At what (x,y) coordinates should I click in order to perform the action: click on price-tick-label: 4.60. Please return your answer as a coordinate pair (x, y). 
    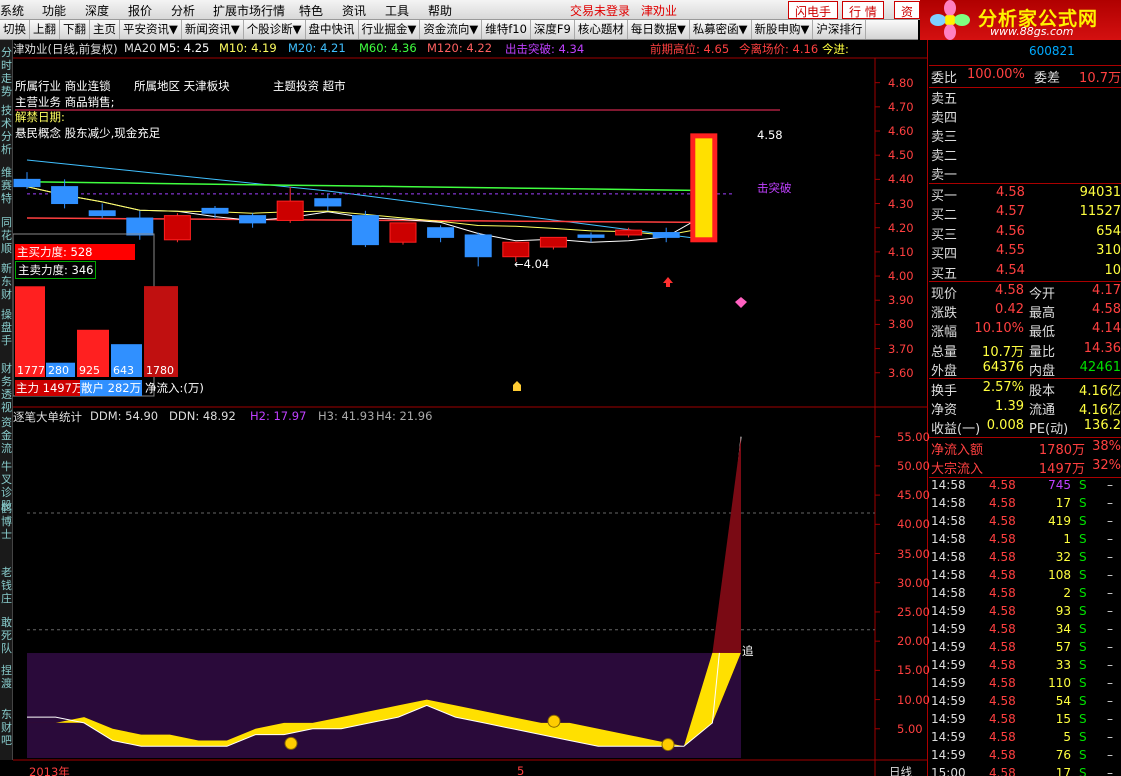
    Looking at the image, I should click on (901, 131).